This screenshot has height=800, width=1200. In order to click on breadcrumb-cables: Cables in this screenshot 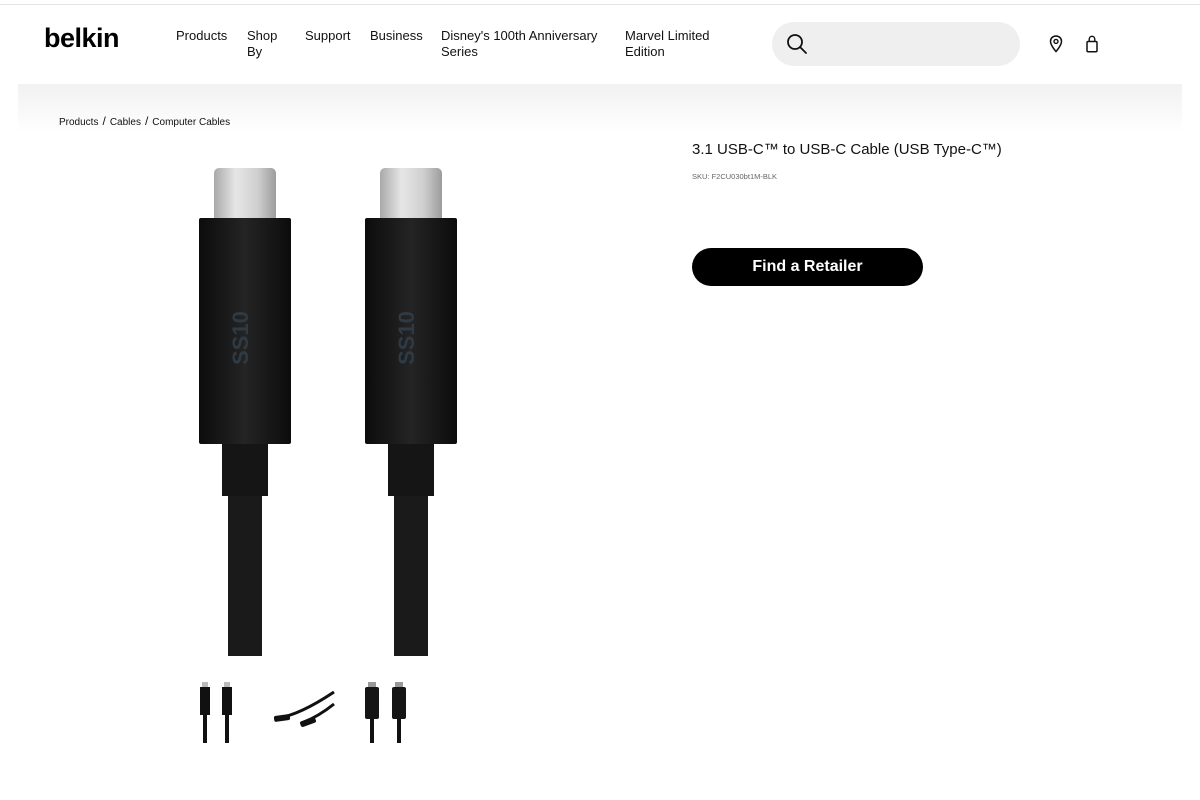, I will do `click(125, 122)`.